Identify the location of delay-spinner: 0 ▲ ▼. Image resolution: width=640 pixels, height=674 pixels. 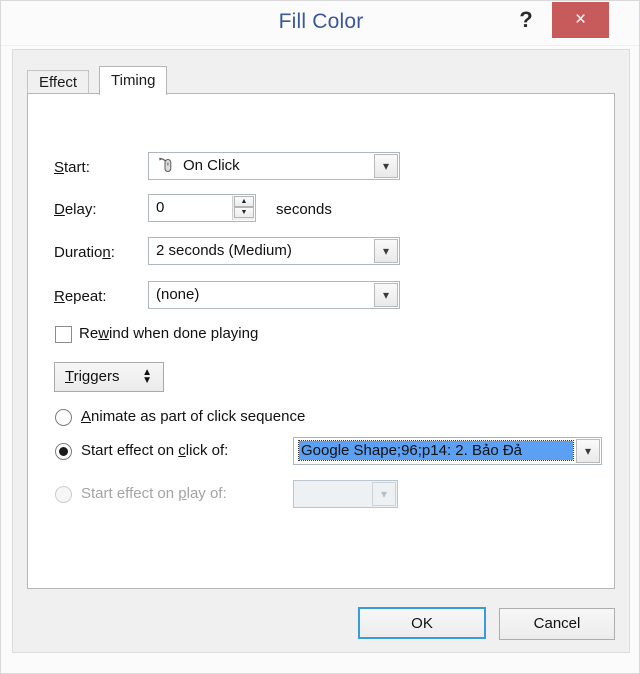
(202, 208).